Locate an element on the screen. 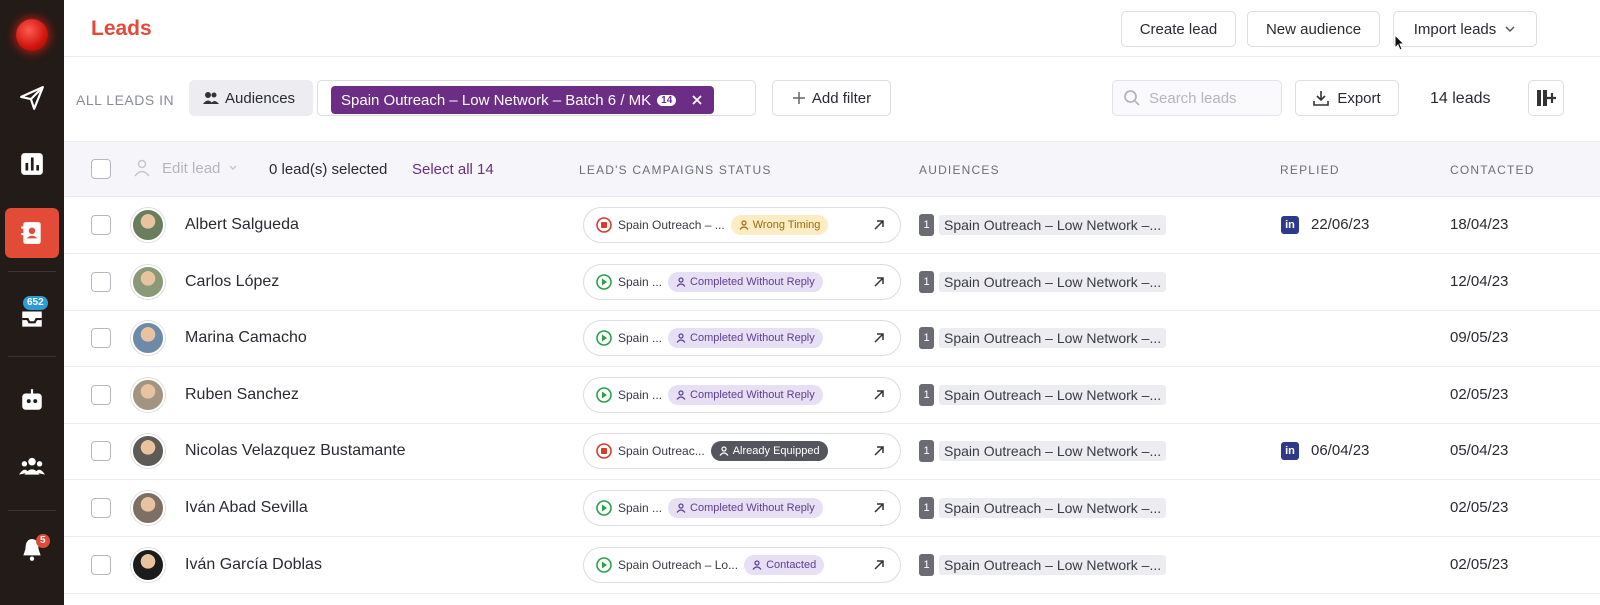 This screenshot has height=605, width=1600. new-audience-label: New audience is located at coordinates (1313, 29).